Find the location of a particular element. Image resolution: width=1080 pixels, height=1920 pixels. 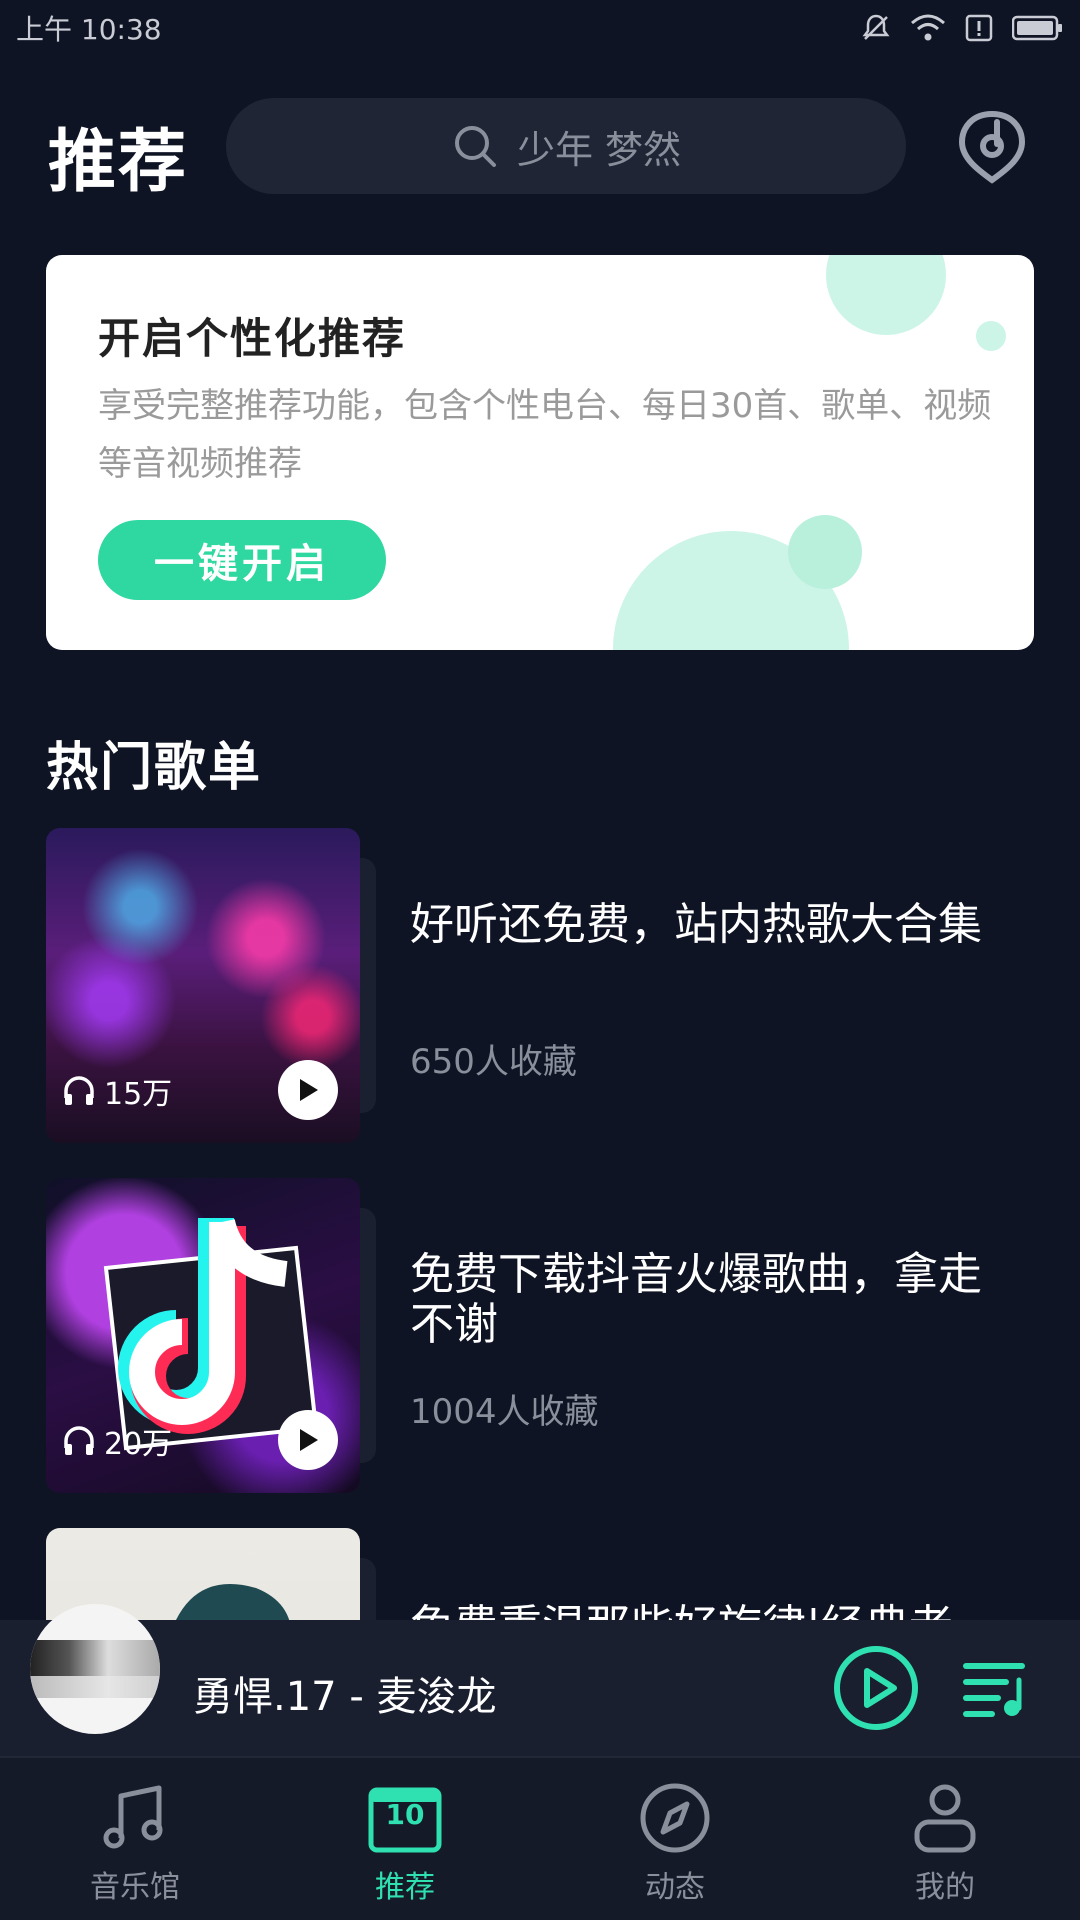

calendar-icon: 10 is located at coordinates (405, 1818).